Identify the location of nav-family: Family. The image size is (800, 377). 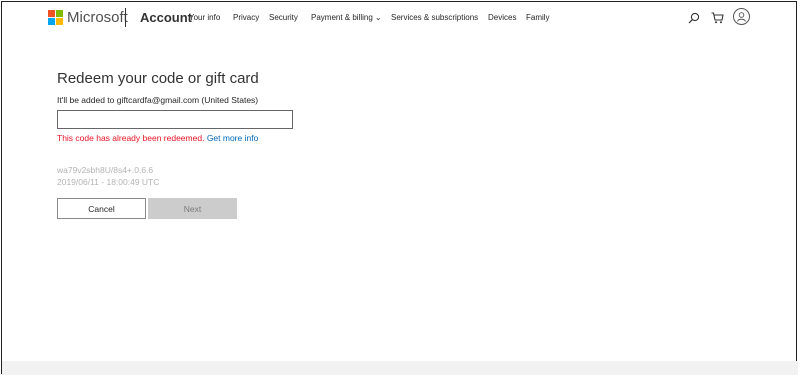
(538, 17).